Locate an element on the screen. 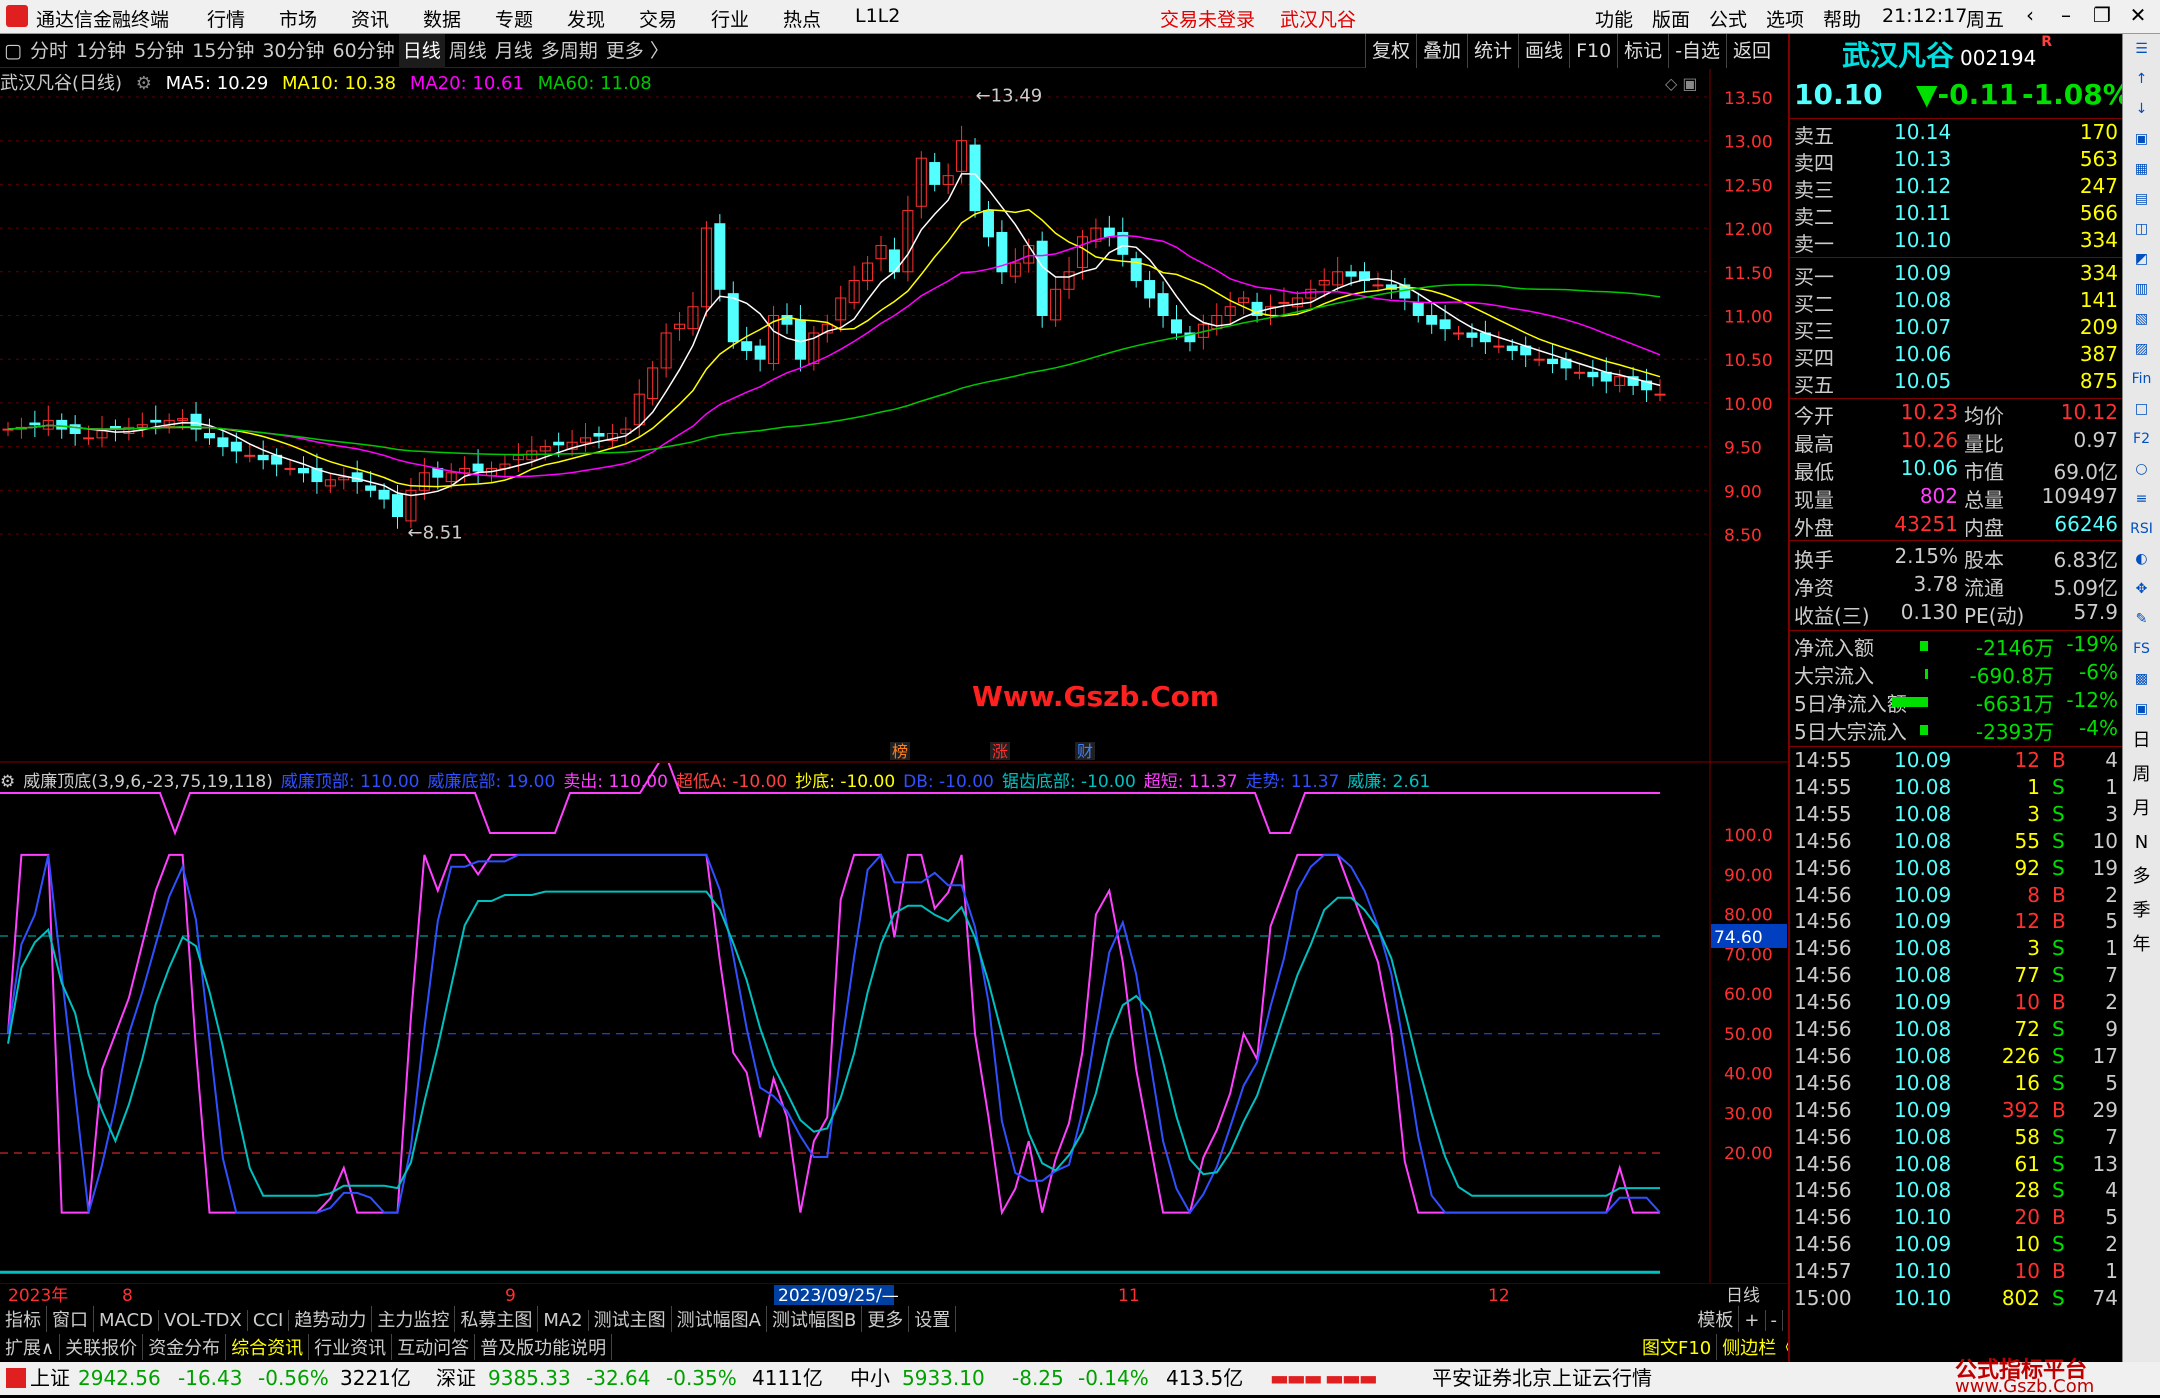  sidebar-period-6: 年 is located at coordinates (2141, 945).